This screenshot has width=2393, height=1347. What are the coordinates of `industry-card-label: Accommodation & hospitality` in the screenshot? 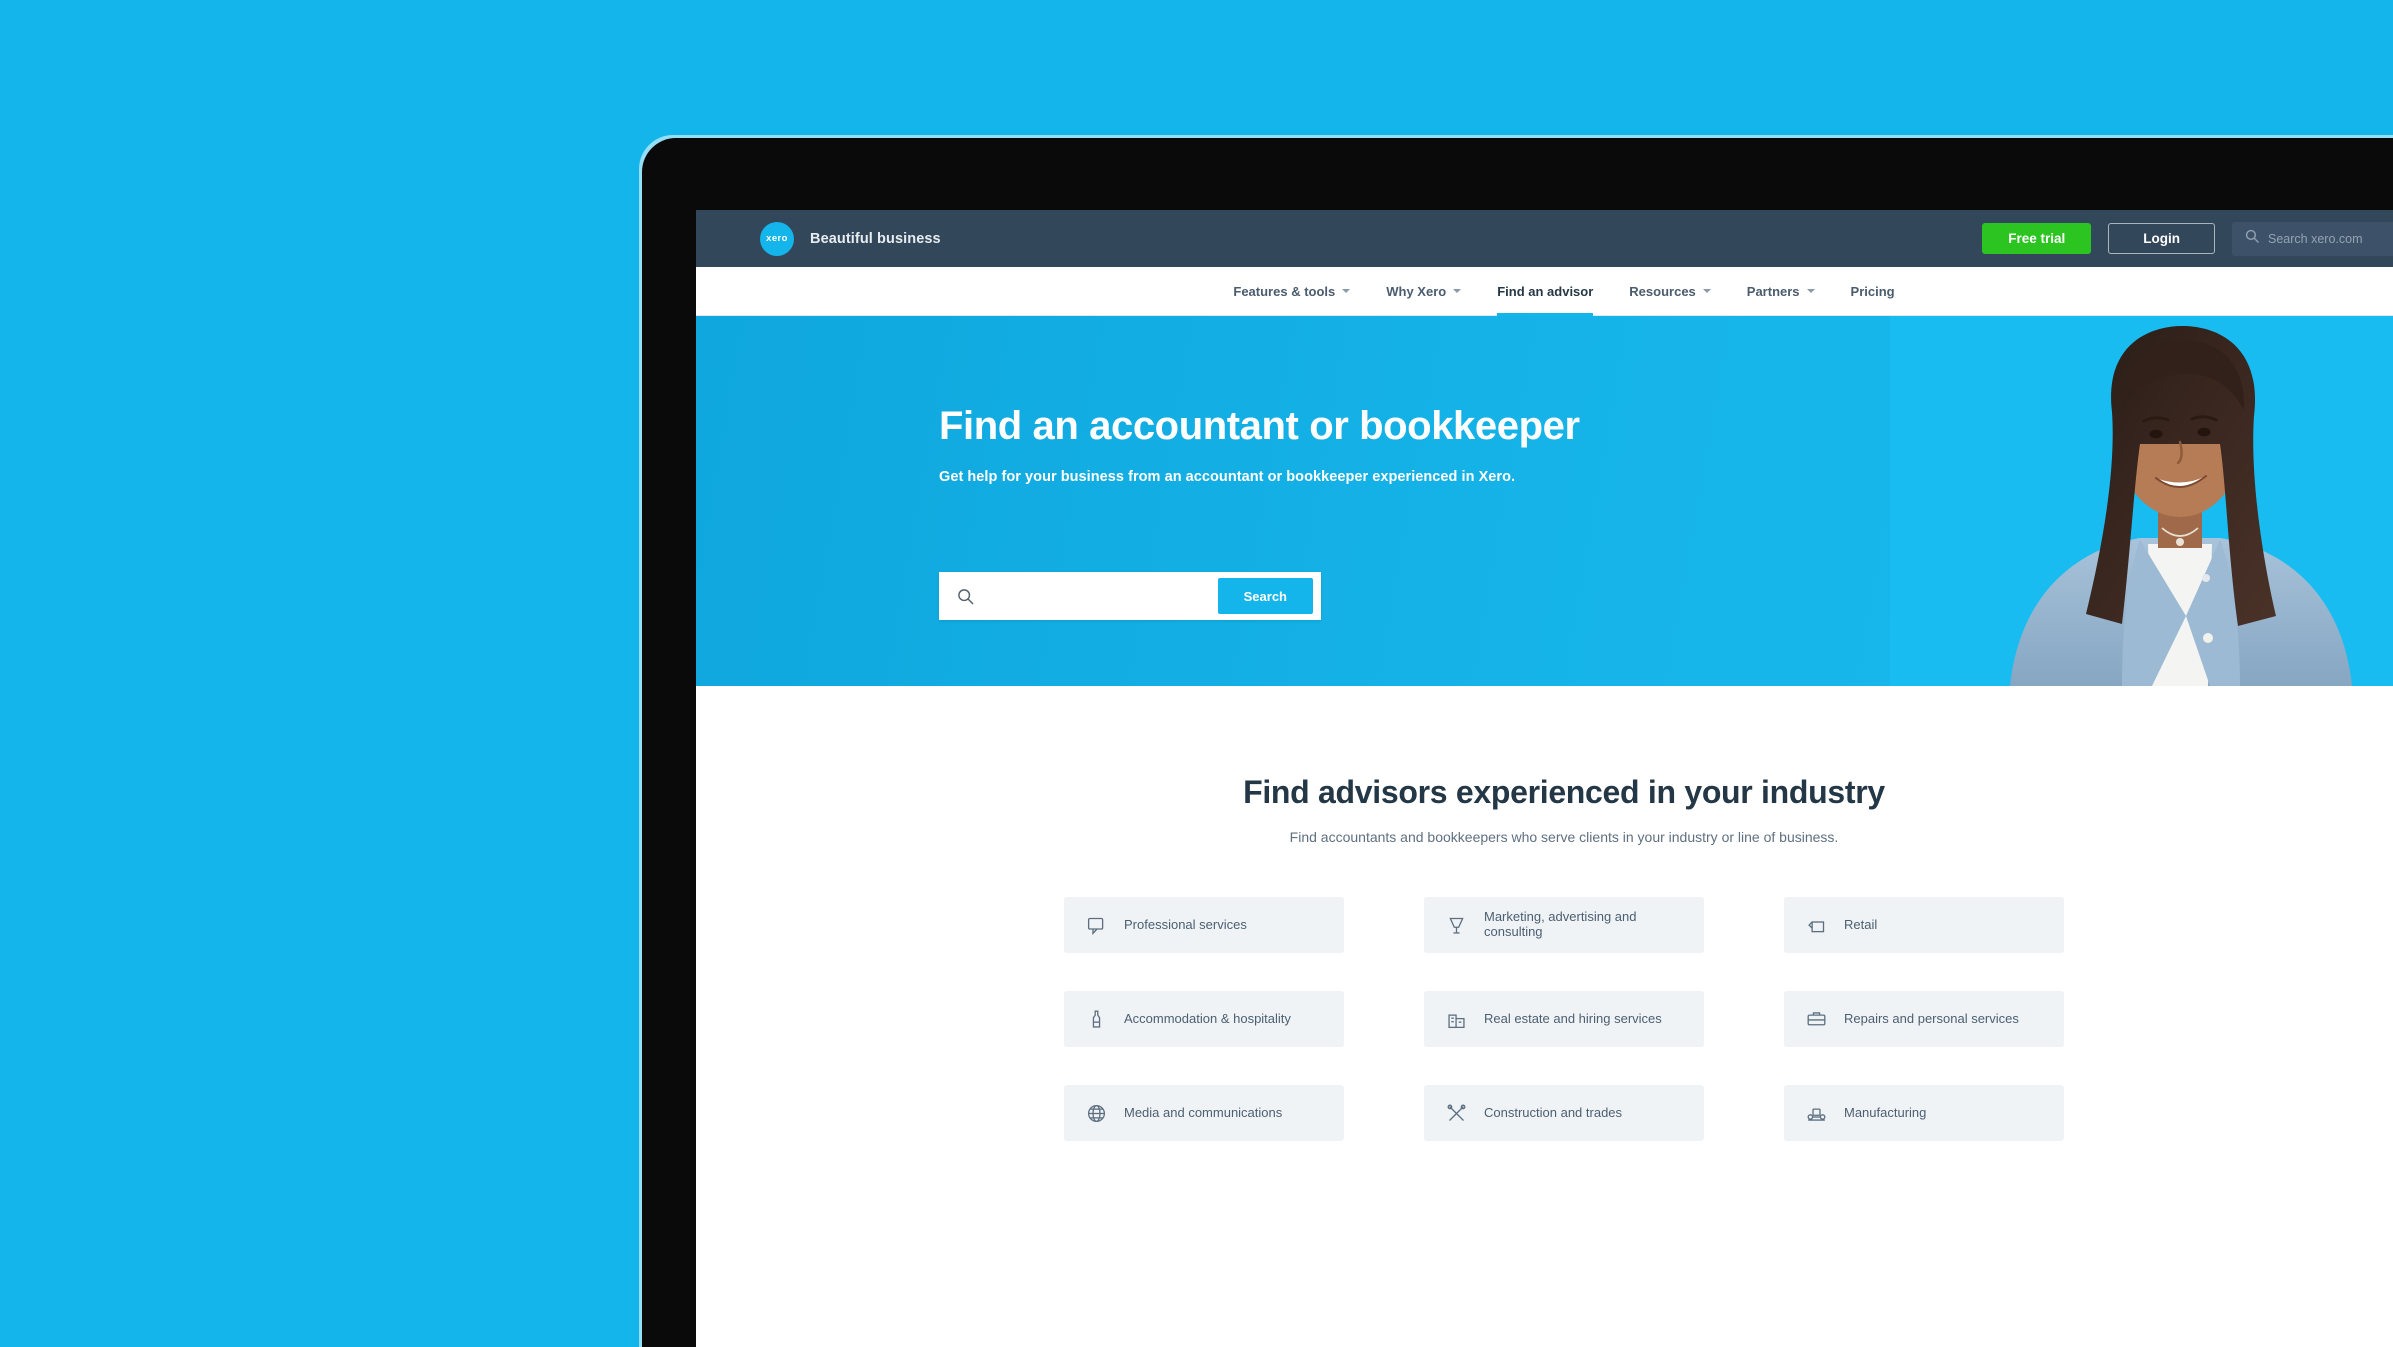 It's located at (1207, 1018).